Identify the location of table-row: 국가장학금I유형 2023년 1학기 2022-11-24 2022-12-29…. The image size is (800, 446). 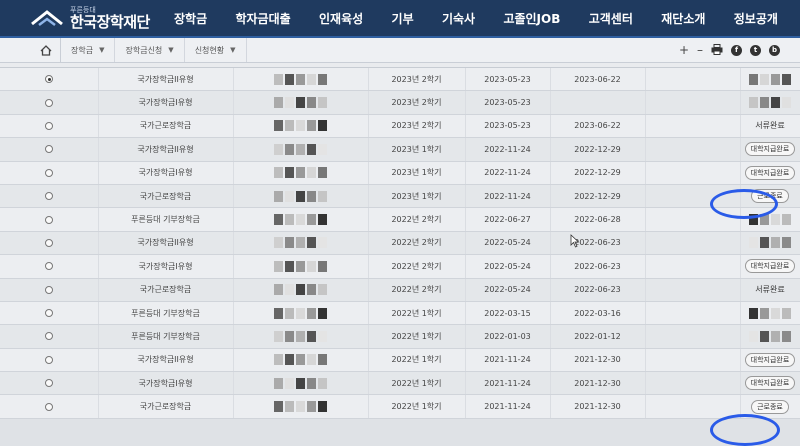
(400, 173).